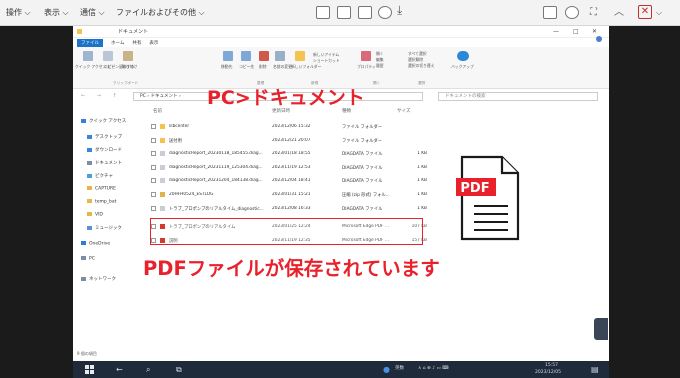 Image resolution: width=680 pixels, height=378 pixels. I want to click on nav-item-label: ダウンロード, so click(108, 150).